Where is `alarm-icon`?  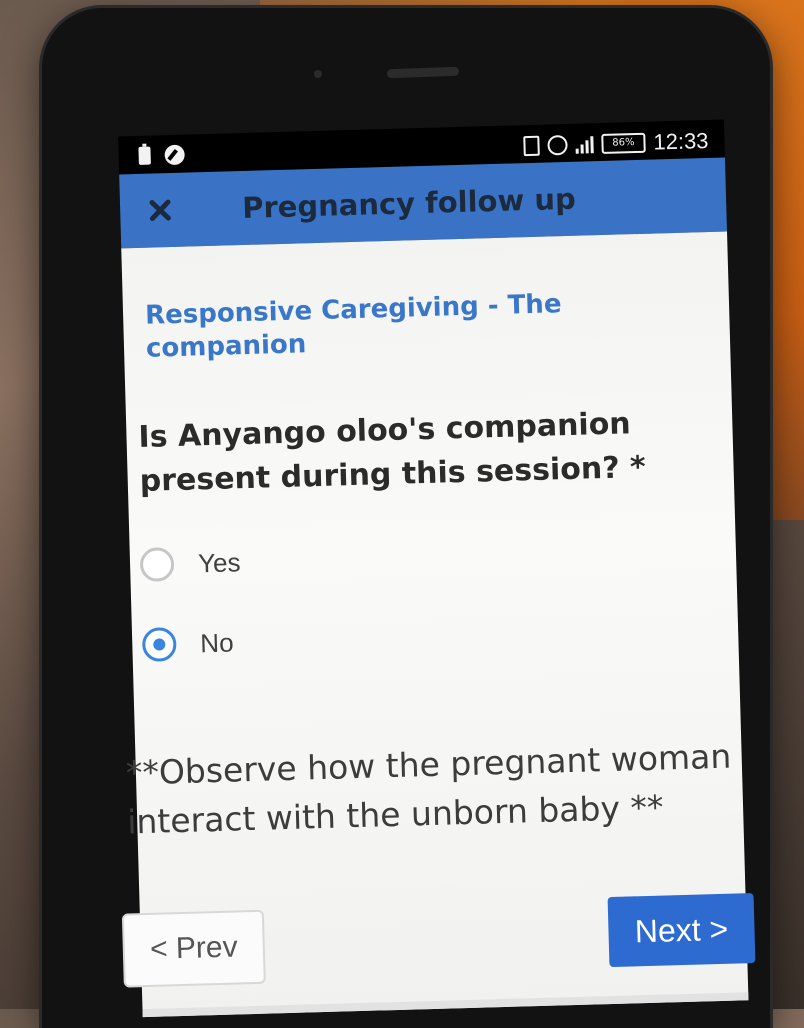
alarm-icon is located at coordinates (557, 145).